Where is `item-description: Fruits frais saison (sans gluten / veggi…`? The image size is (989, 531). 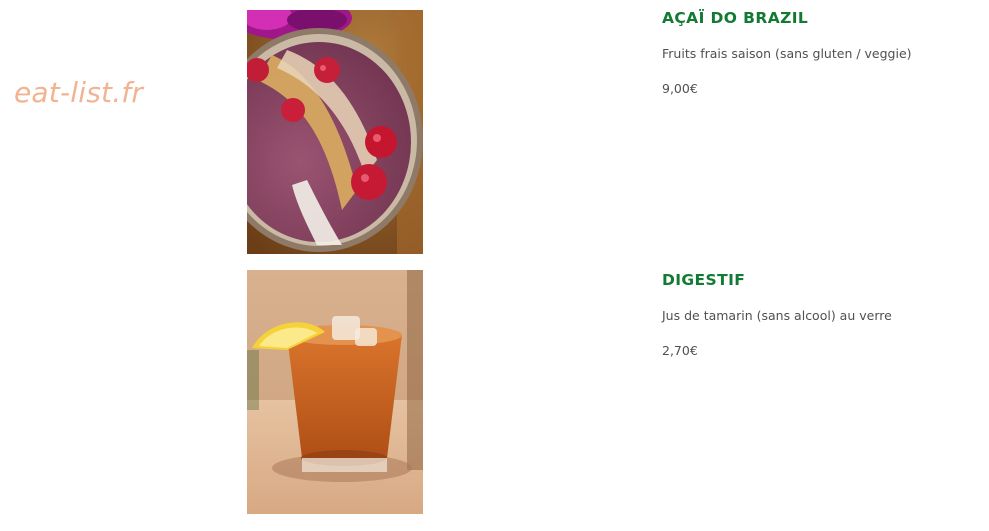 item-description: Fruits frais saison (sans gluten / veggi… is located at coordinates (787, 53).